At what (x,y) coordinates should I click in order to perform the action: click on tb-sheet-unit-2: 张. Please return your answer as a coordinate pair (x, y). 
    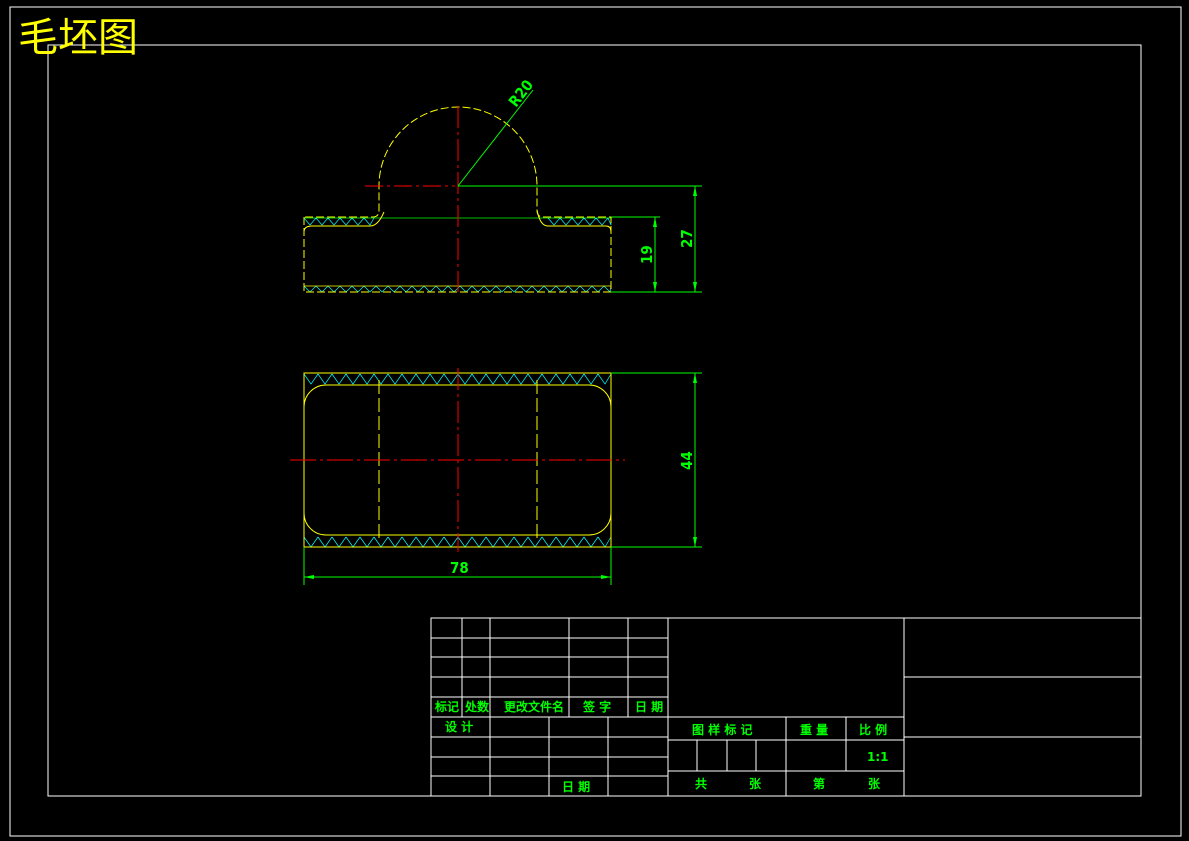
    Looking at the image, I should click on (874, 783).